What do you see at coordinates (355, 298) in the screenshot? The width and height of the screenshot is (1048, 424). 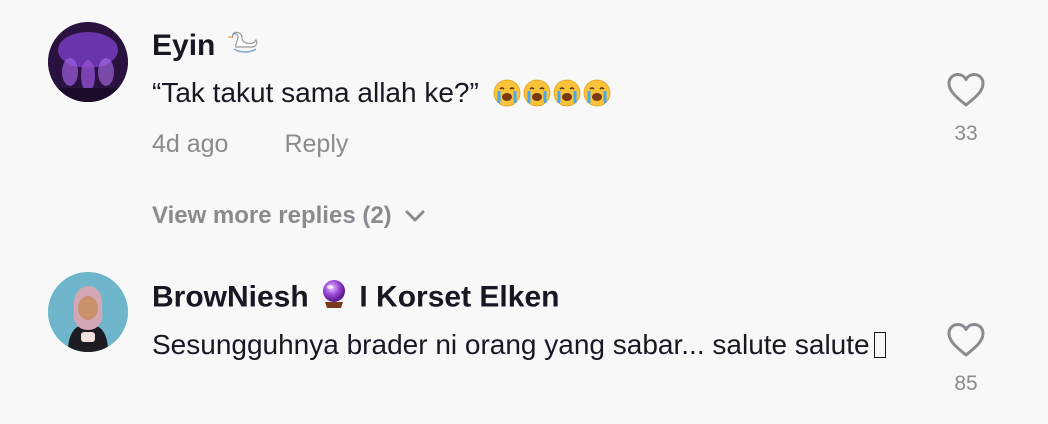 I see `comment-username: BrowNiesh I Korset Elken` at bounding box center [355, 298].